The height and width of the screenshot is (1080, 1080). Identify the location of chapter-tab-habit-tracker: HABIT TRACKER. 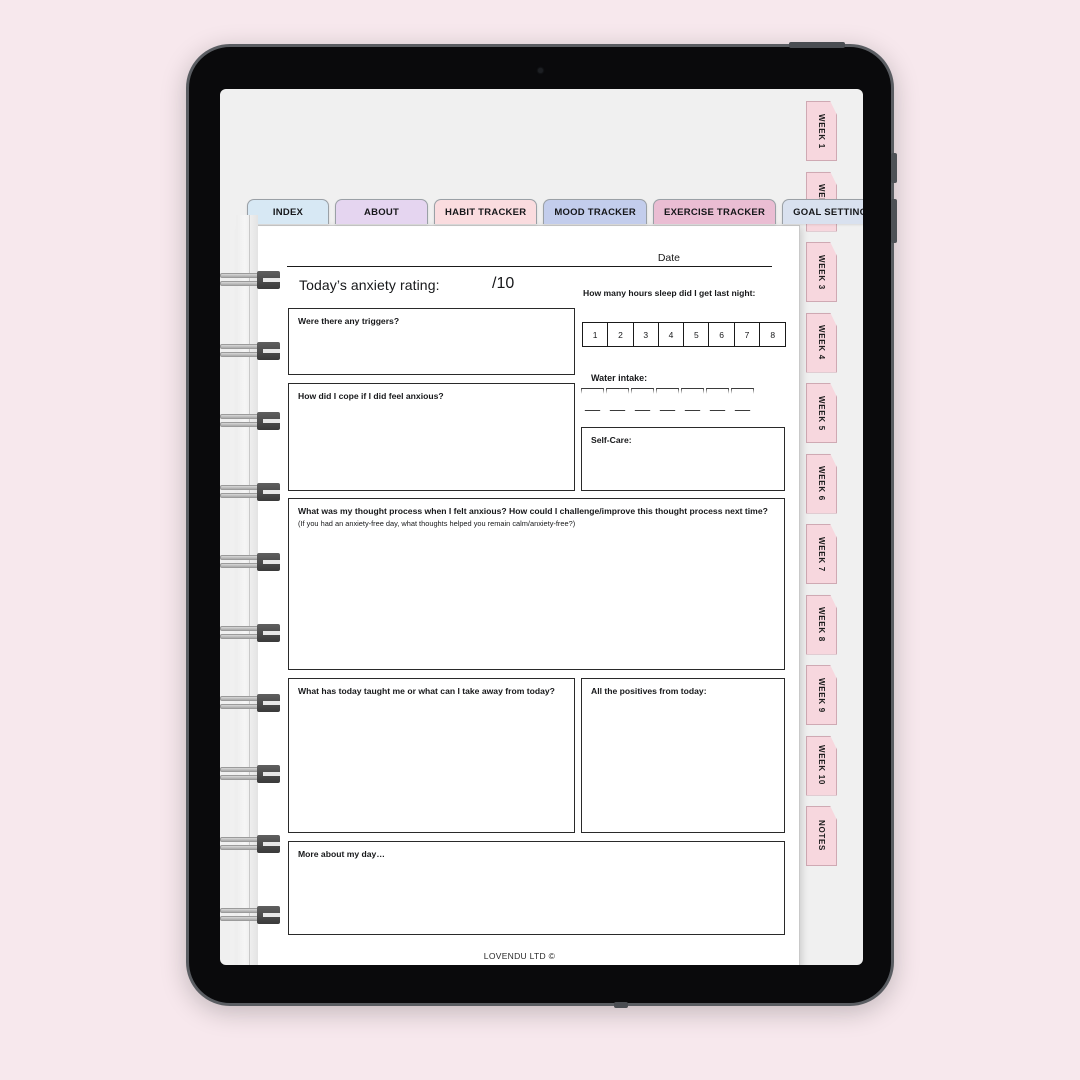
(486, 211).